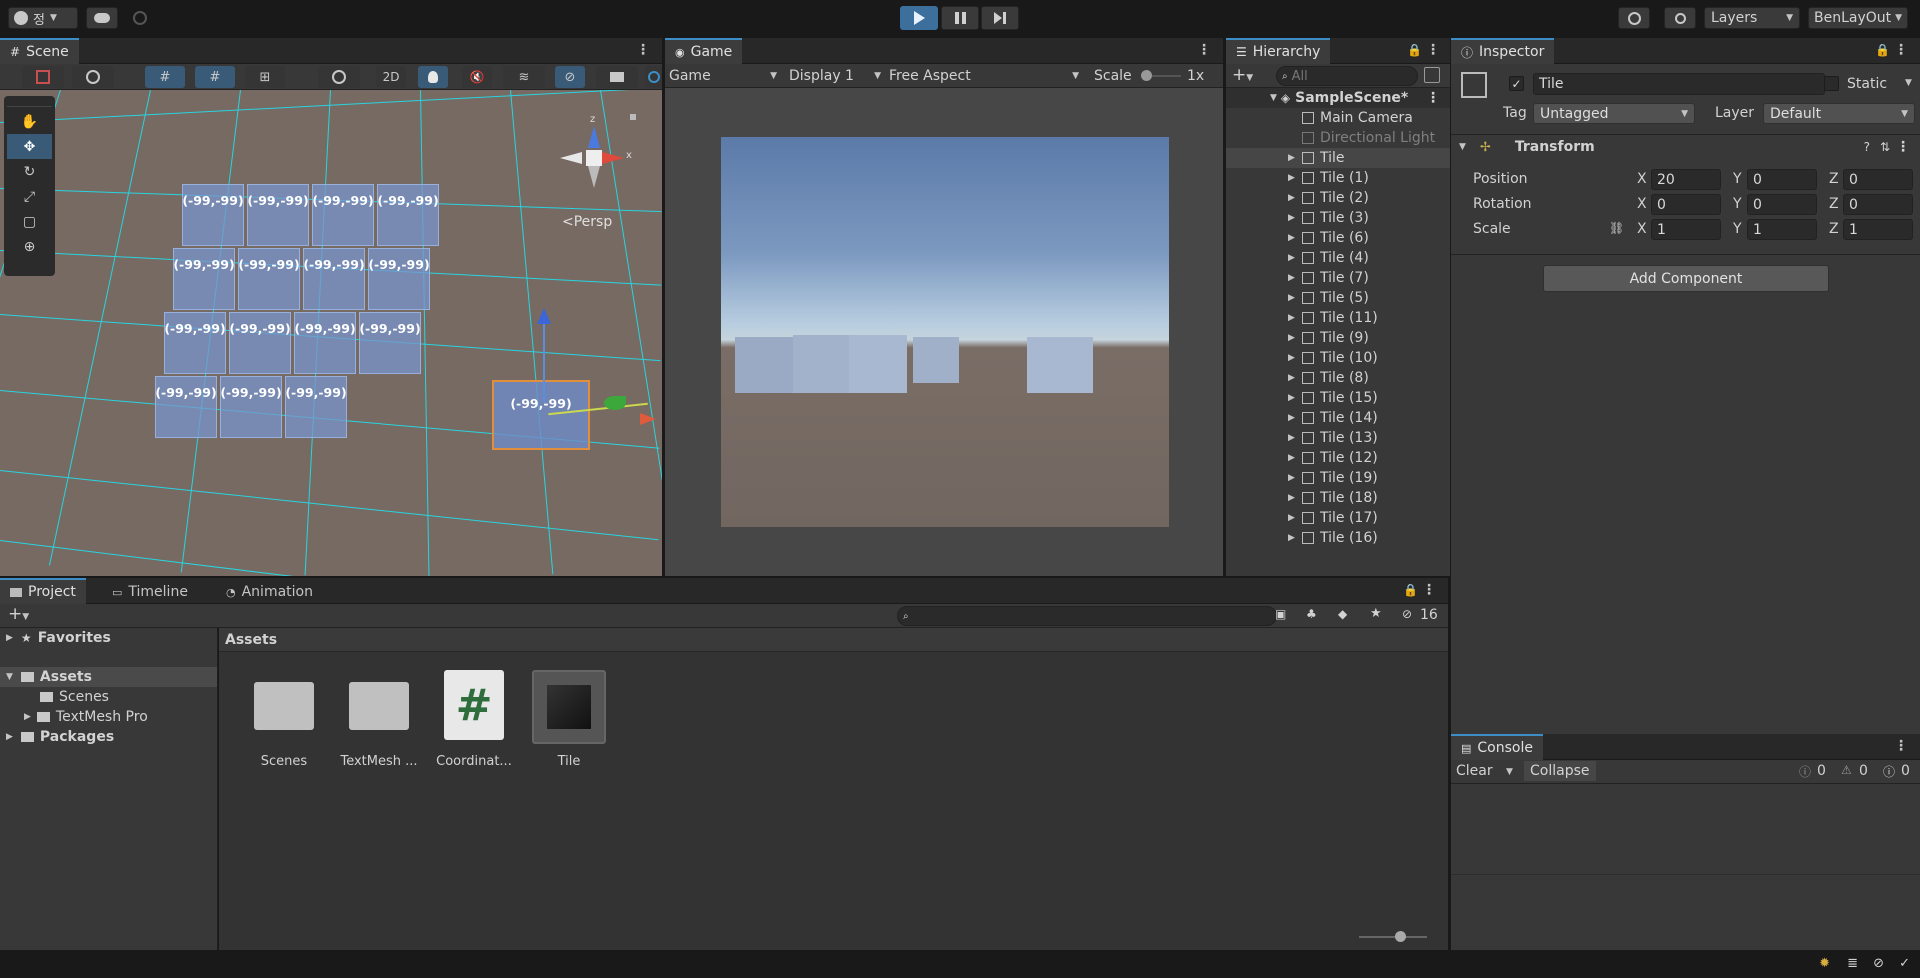  I want to click on overlay-drag-handle, so click(29, 103).